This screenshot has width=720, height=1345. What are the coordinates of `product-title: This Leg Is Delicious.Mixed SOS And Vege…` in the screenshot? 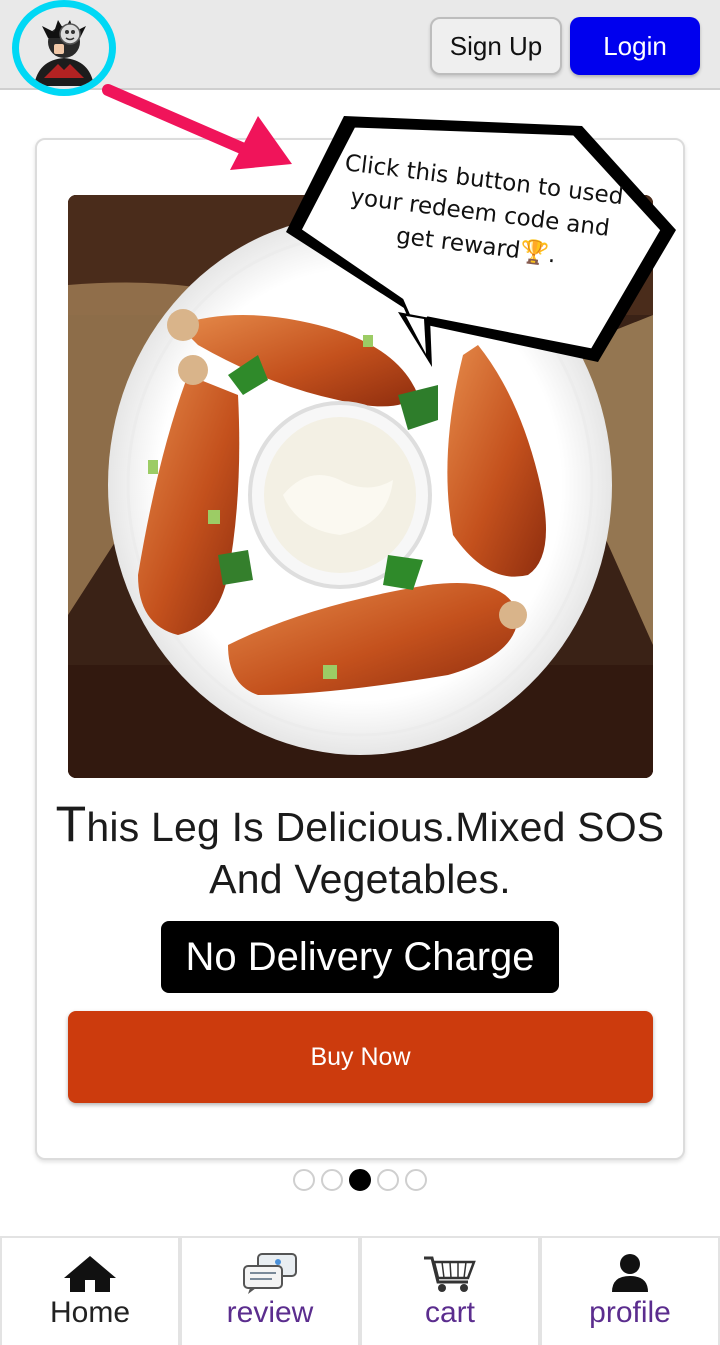 It's located at (360, 851).